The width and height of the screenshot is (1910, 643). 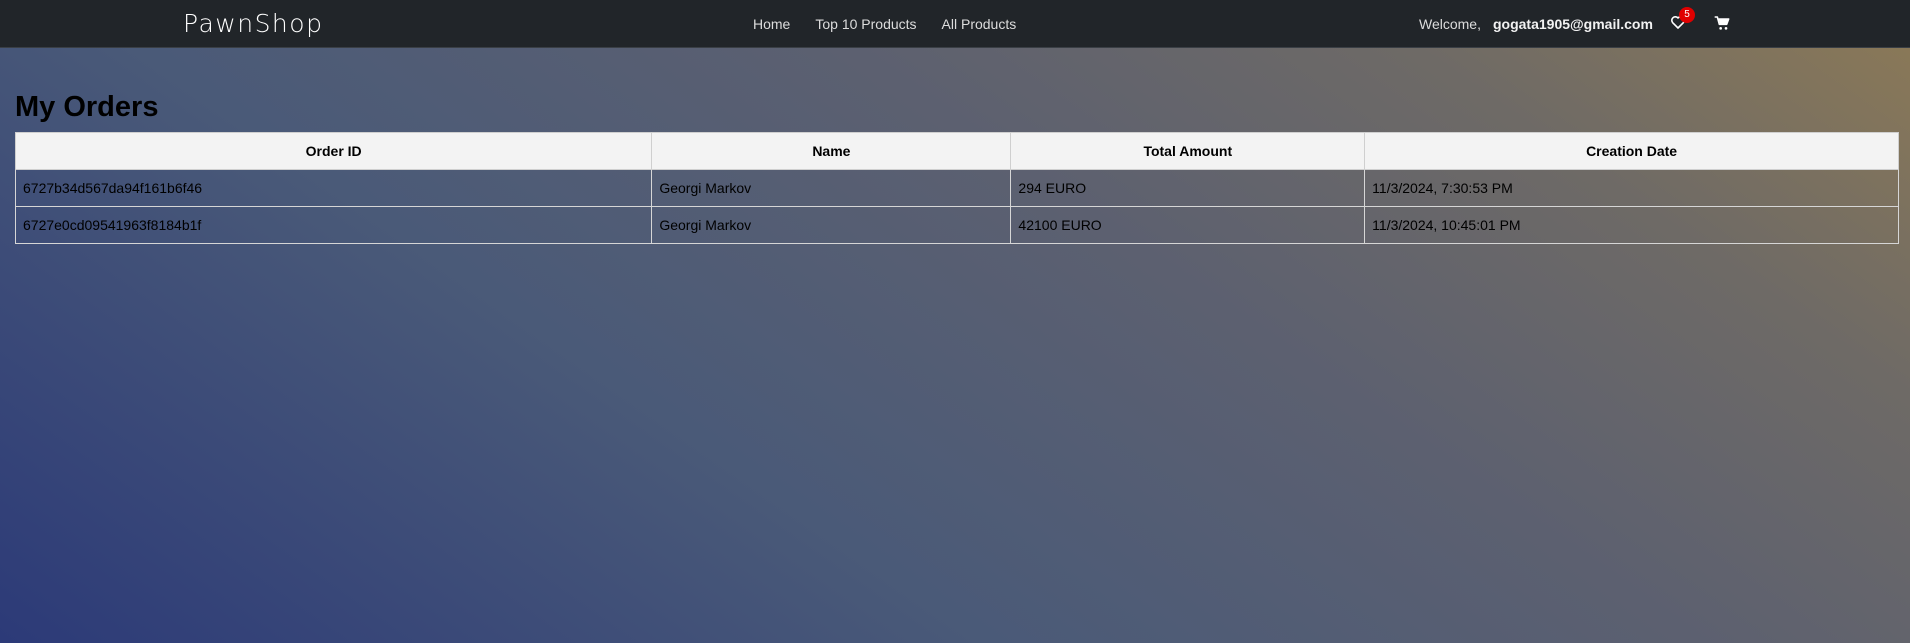 I want to click on nav-link-top-10-products: Top 10 Products, so click(x=865, y=24).